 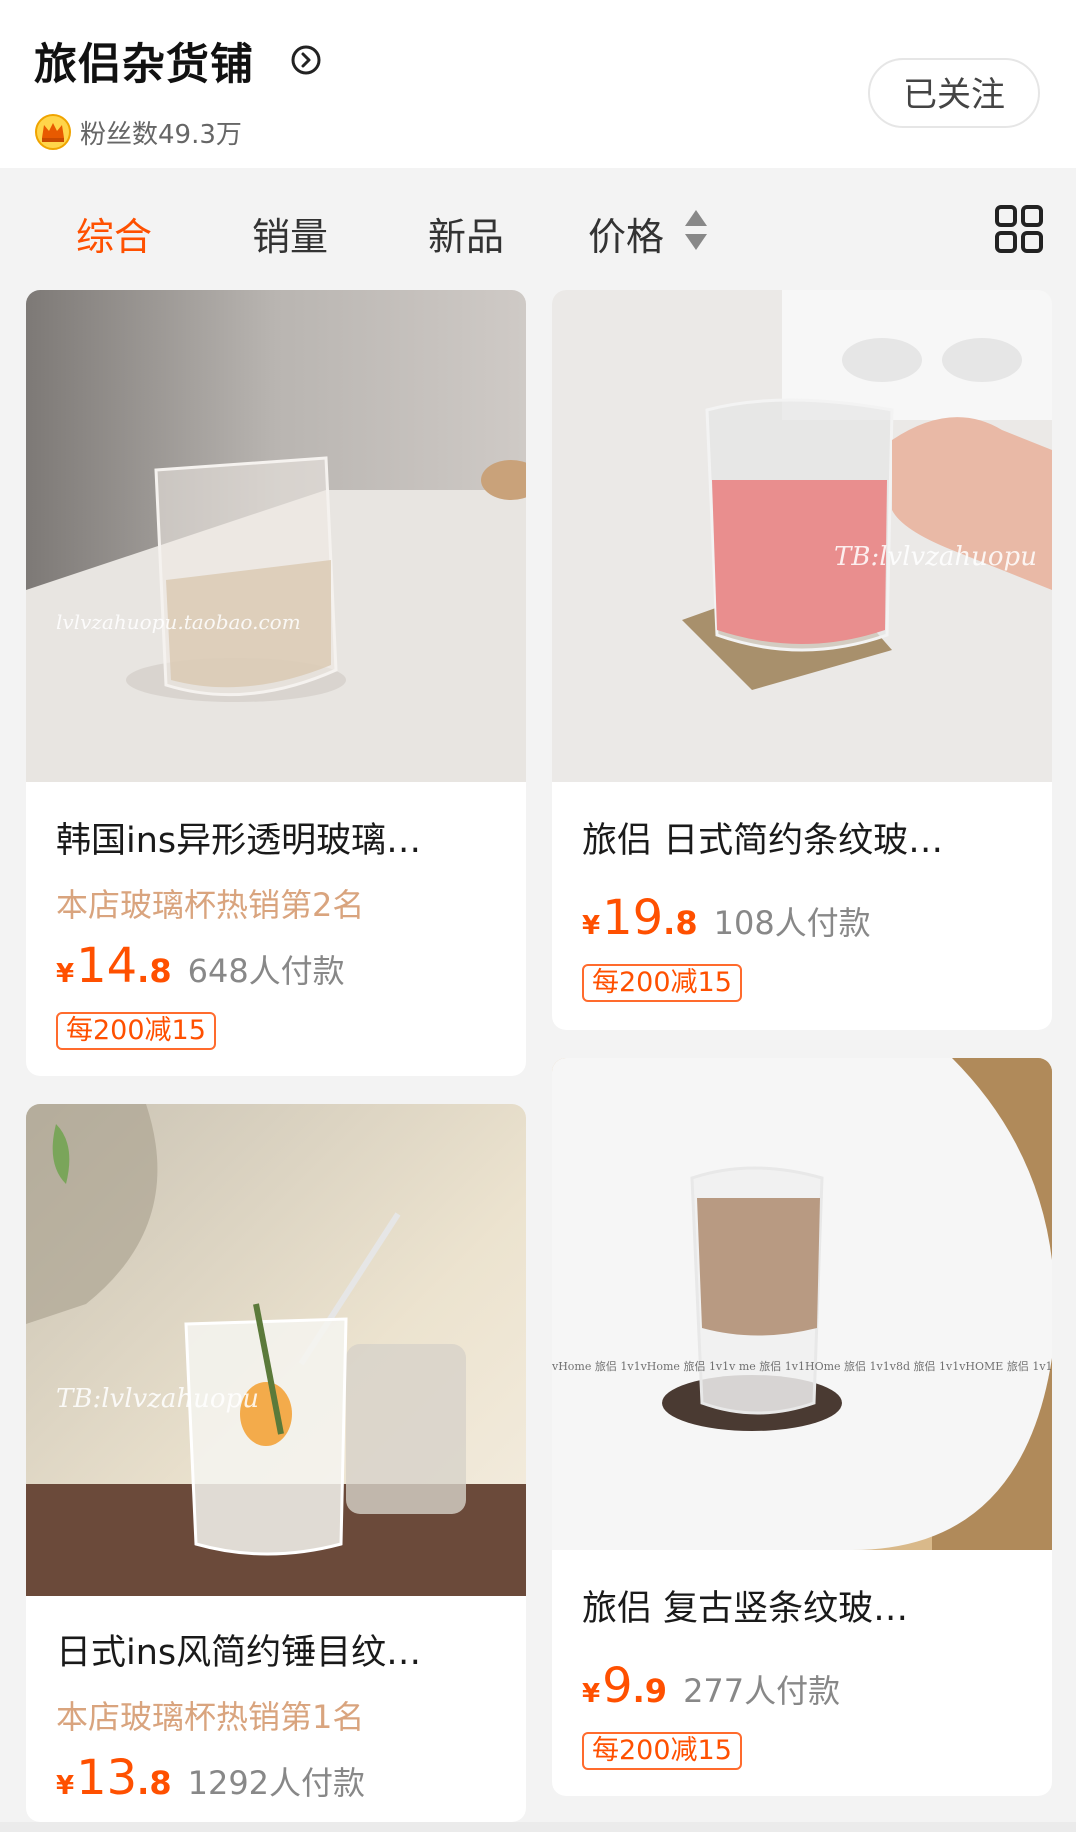 I want to click on price-integer: 9, so click(x=617, y=1686).